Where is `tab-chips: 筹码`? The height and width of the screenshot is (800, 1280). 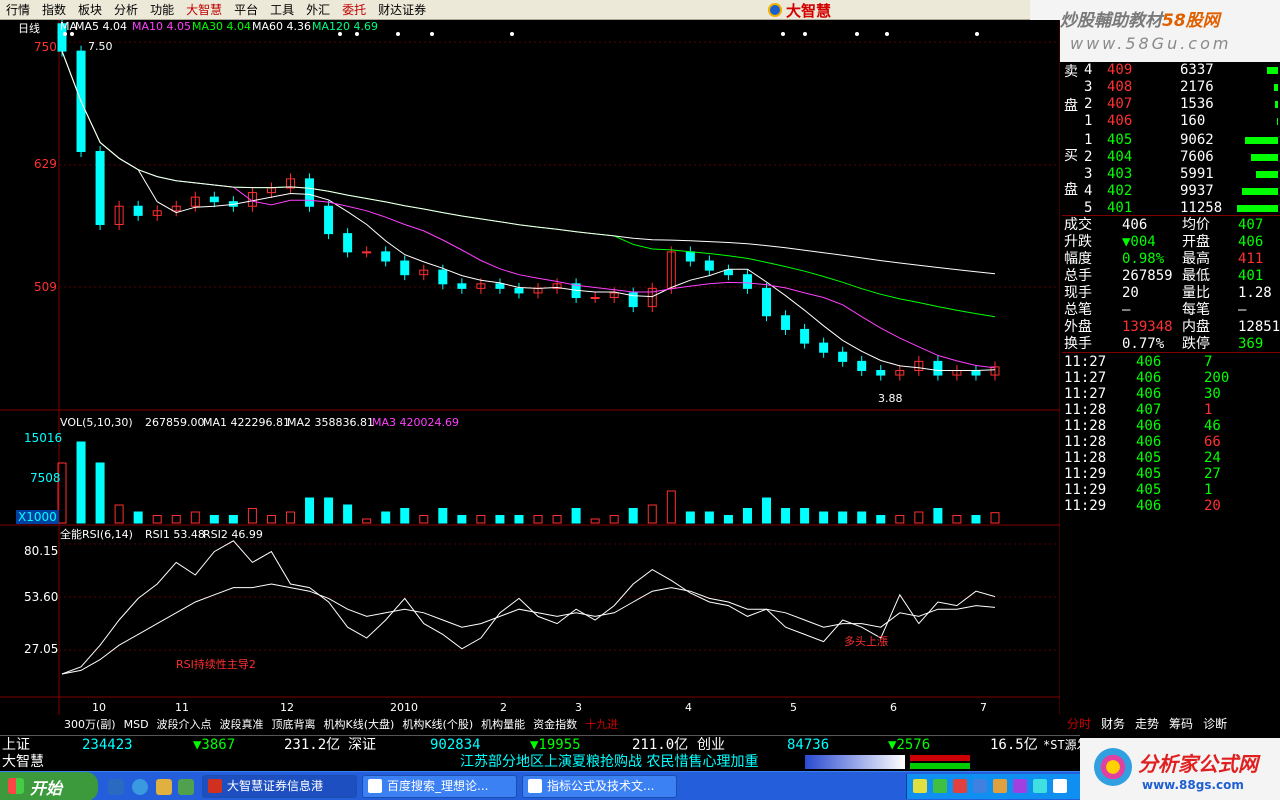
tab-chips: 筹码 is located at coordinates (1181, 724).